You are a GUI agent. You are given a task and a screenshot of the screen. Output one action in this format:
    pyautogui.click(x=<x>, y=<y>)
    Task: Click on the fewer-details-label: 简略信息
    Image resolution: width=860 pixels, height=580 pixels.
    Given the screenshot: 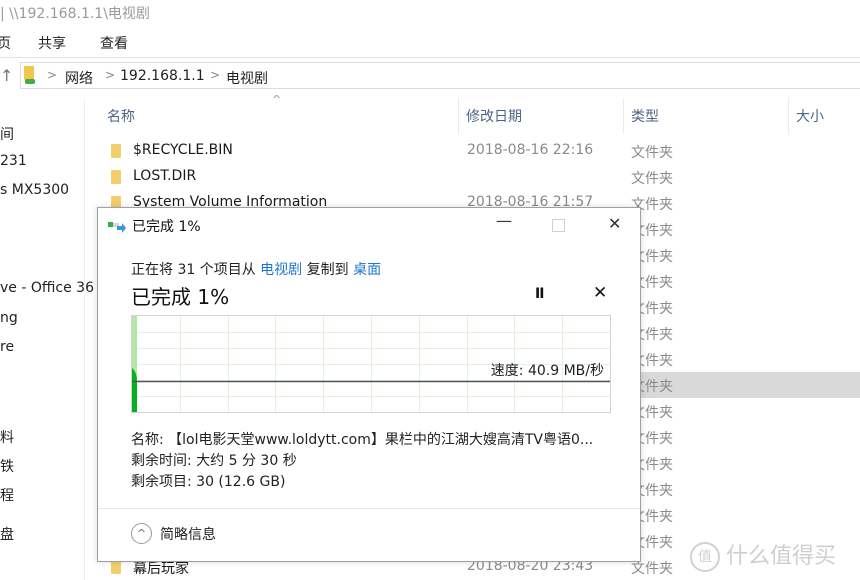 What is the action you would take?
    pyautogui.click(x=188, y=535)
    